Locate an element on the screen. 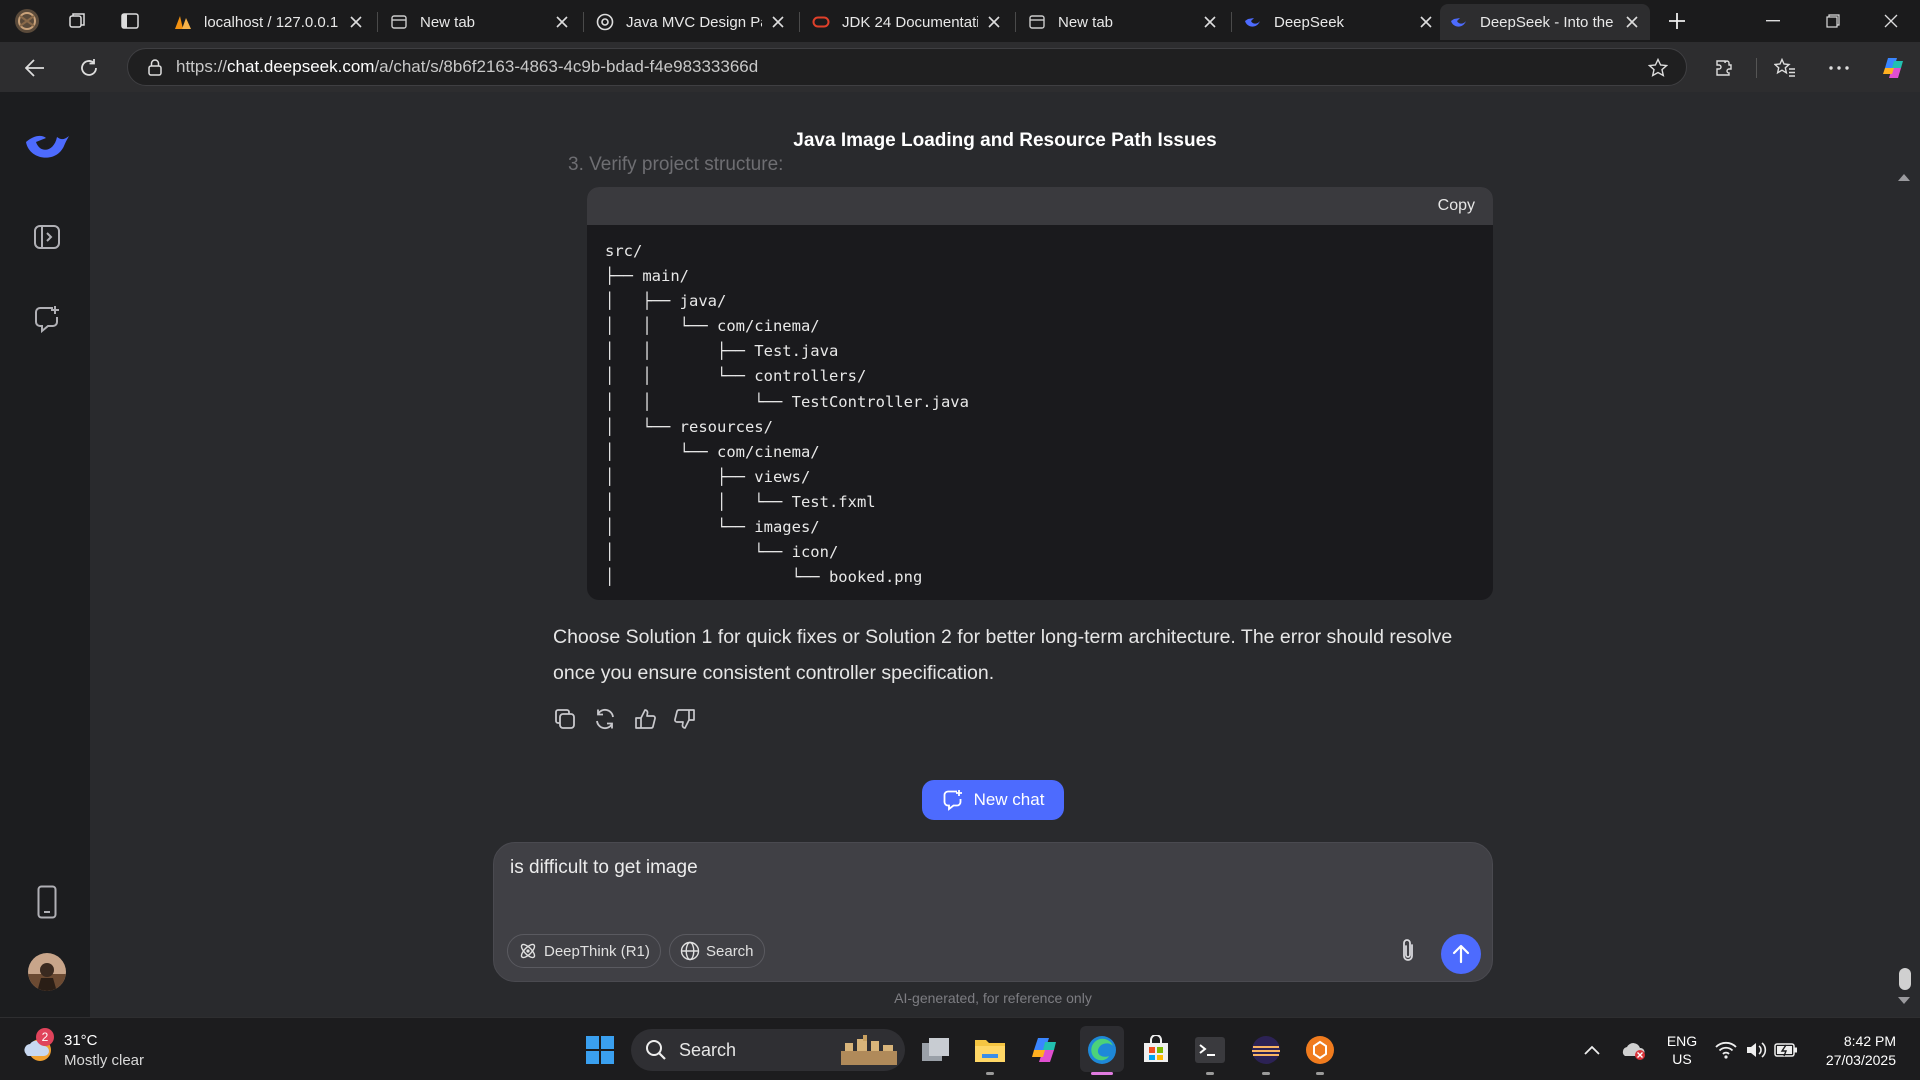 This screenshot has width=1920, height=1080. tab-title: New tab is located at coordinates (448, 22).